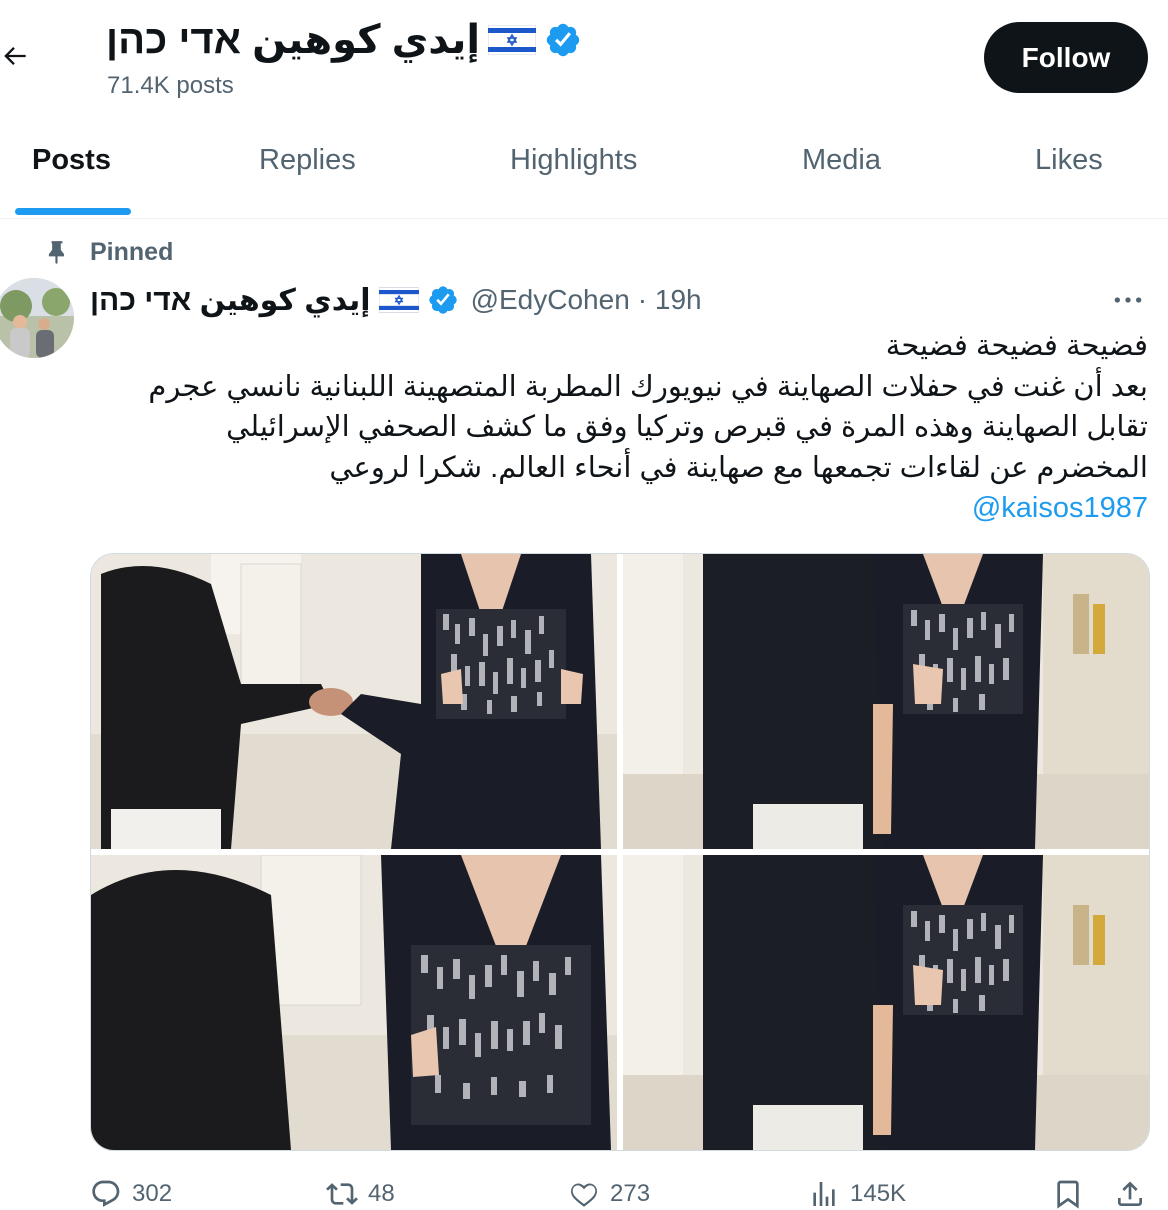 The image size is (1168, 1210). Describe the element at coordinates (230, 300) in the screenshot. I see `tweet-author-name: إيدي كوهين אדי כהן` at that location.